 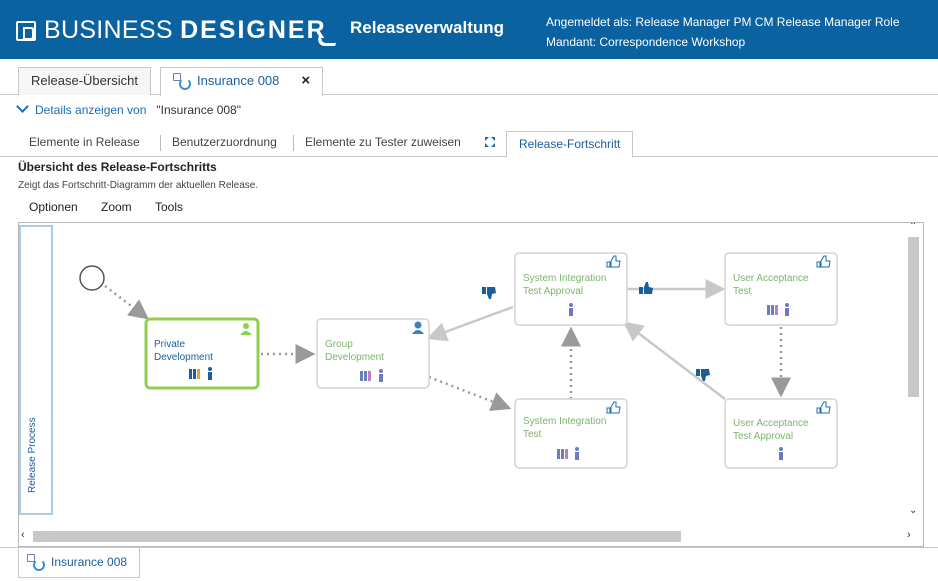 I want to click on tab-insurance-008: Insurance 008 ×, so click(x=242, y=81).